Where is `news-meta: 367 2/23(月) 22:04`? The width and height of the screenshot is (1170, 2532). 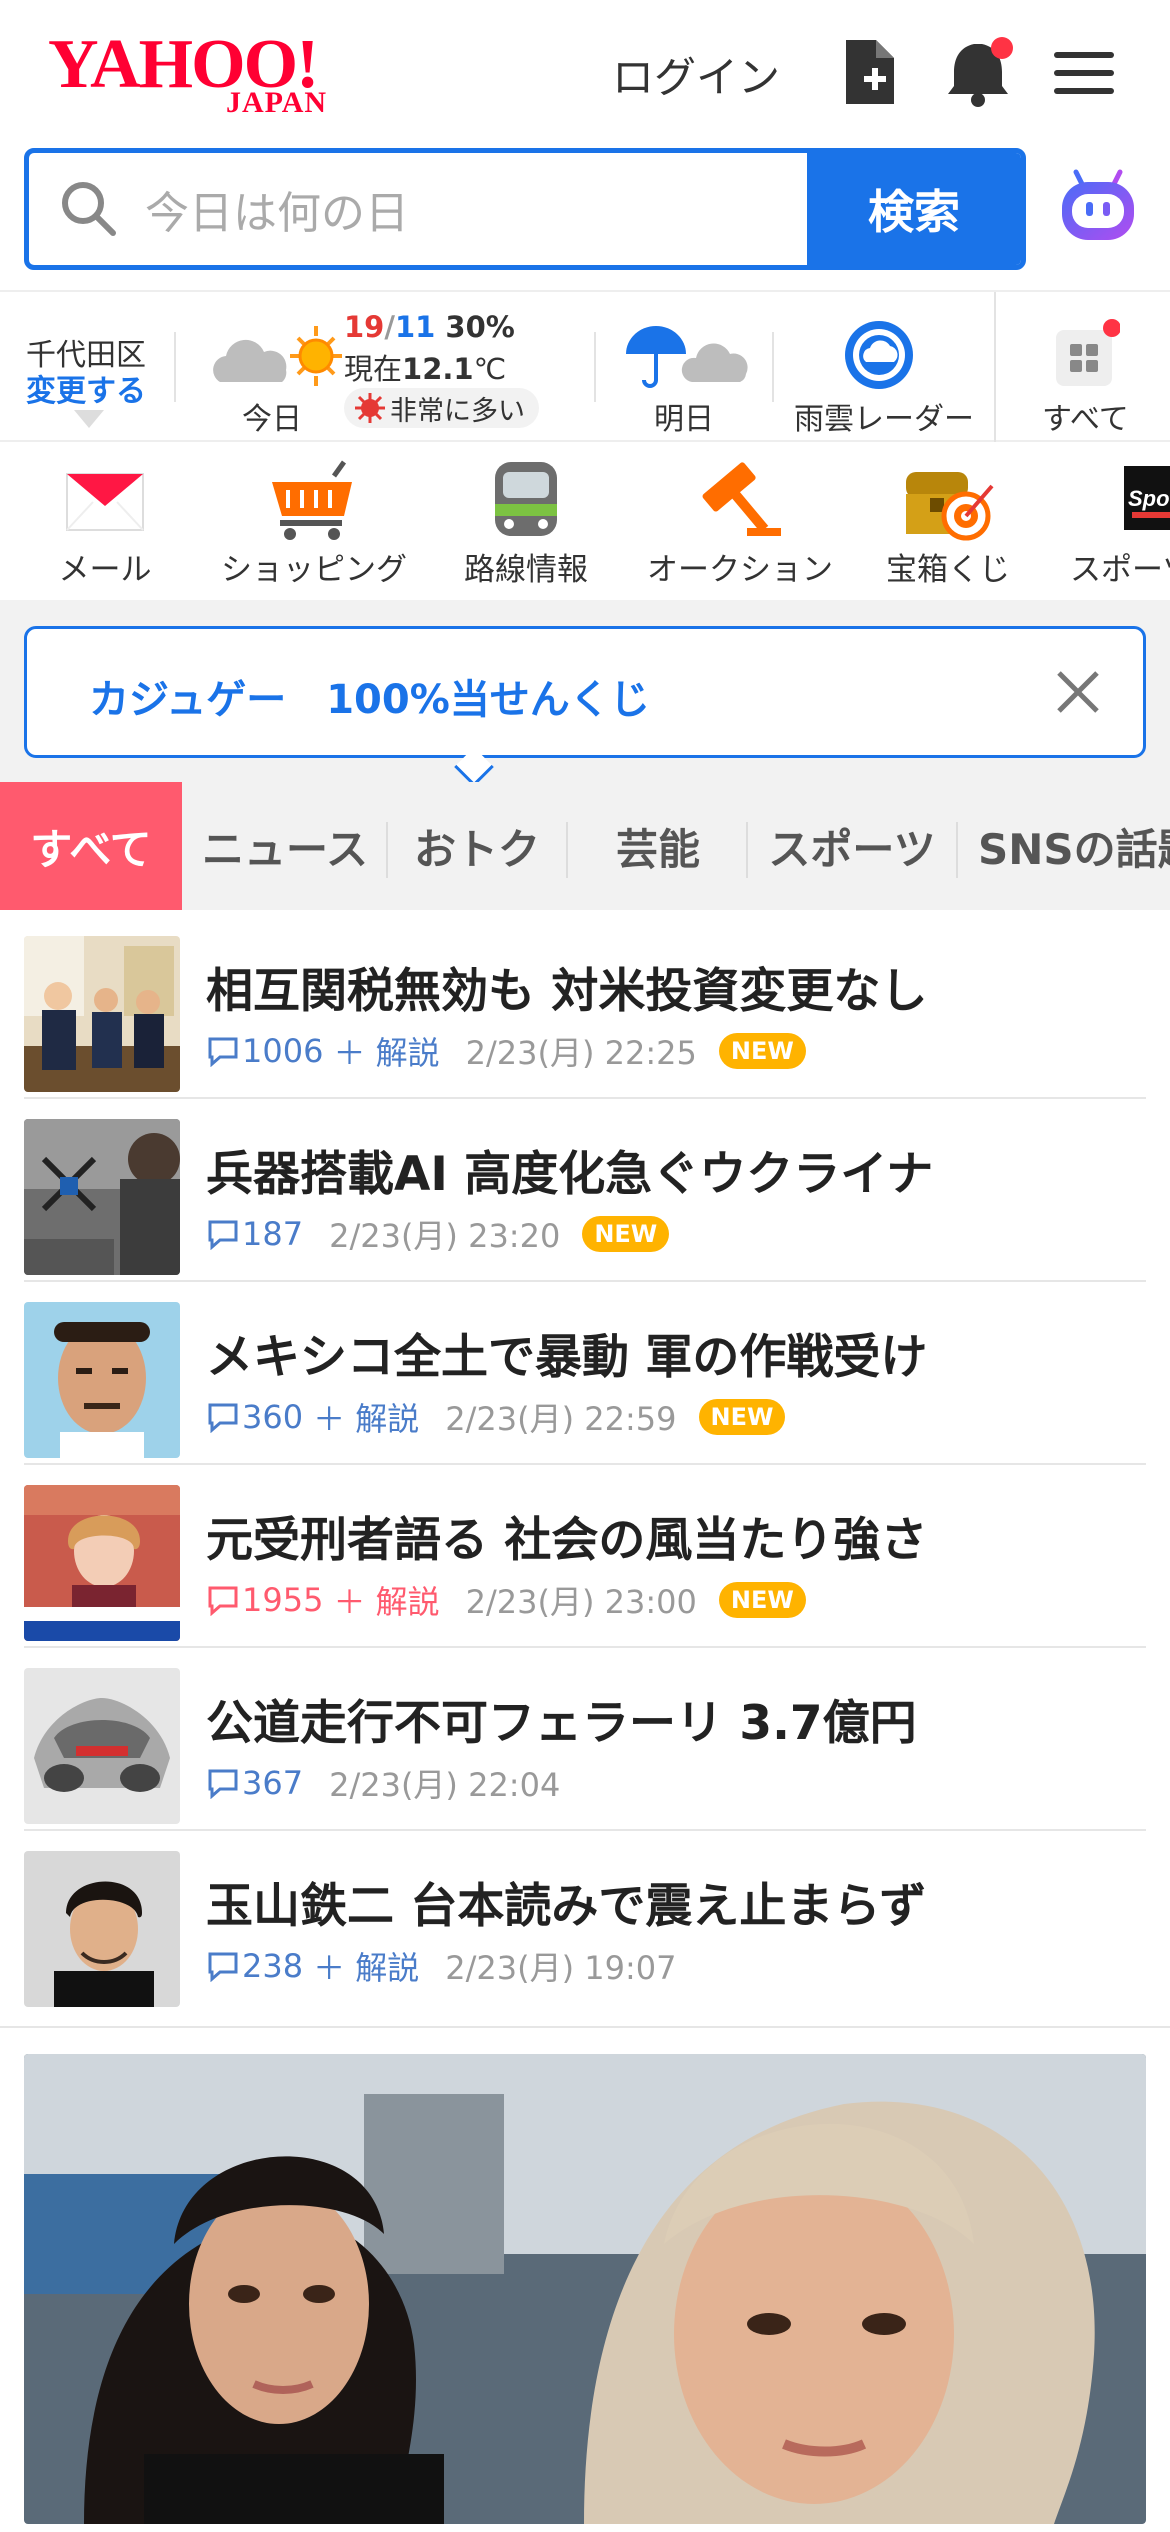 news-meta: 367 2/23(月) 22:04 is located at coordinates (383, 1783).